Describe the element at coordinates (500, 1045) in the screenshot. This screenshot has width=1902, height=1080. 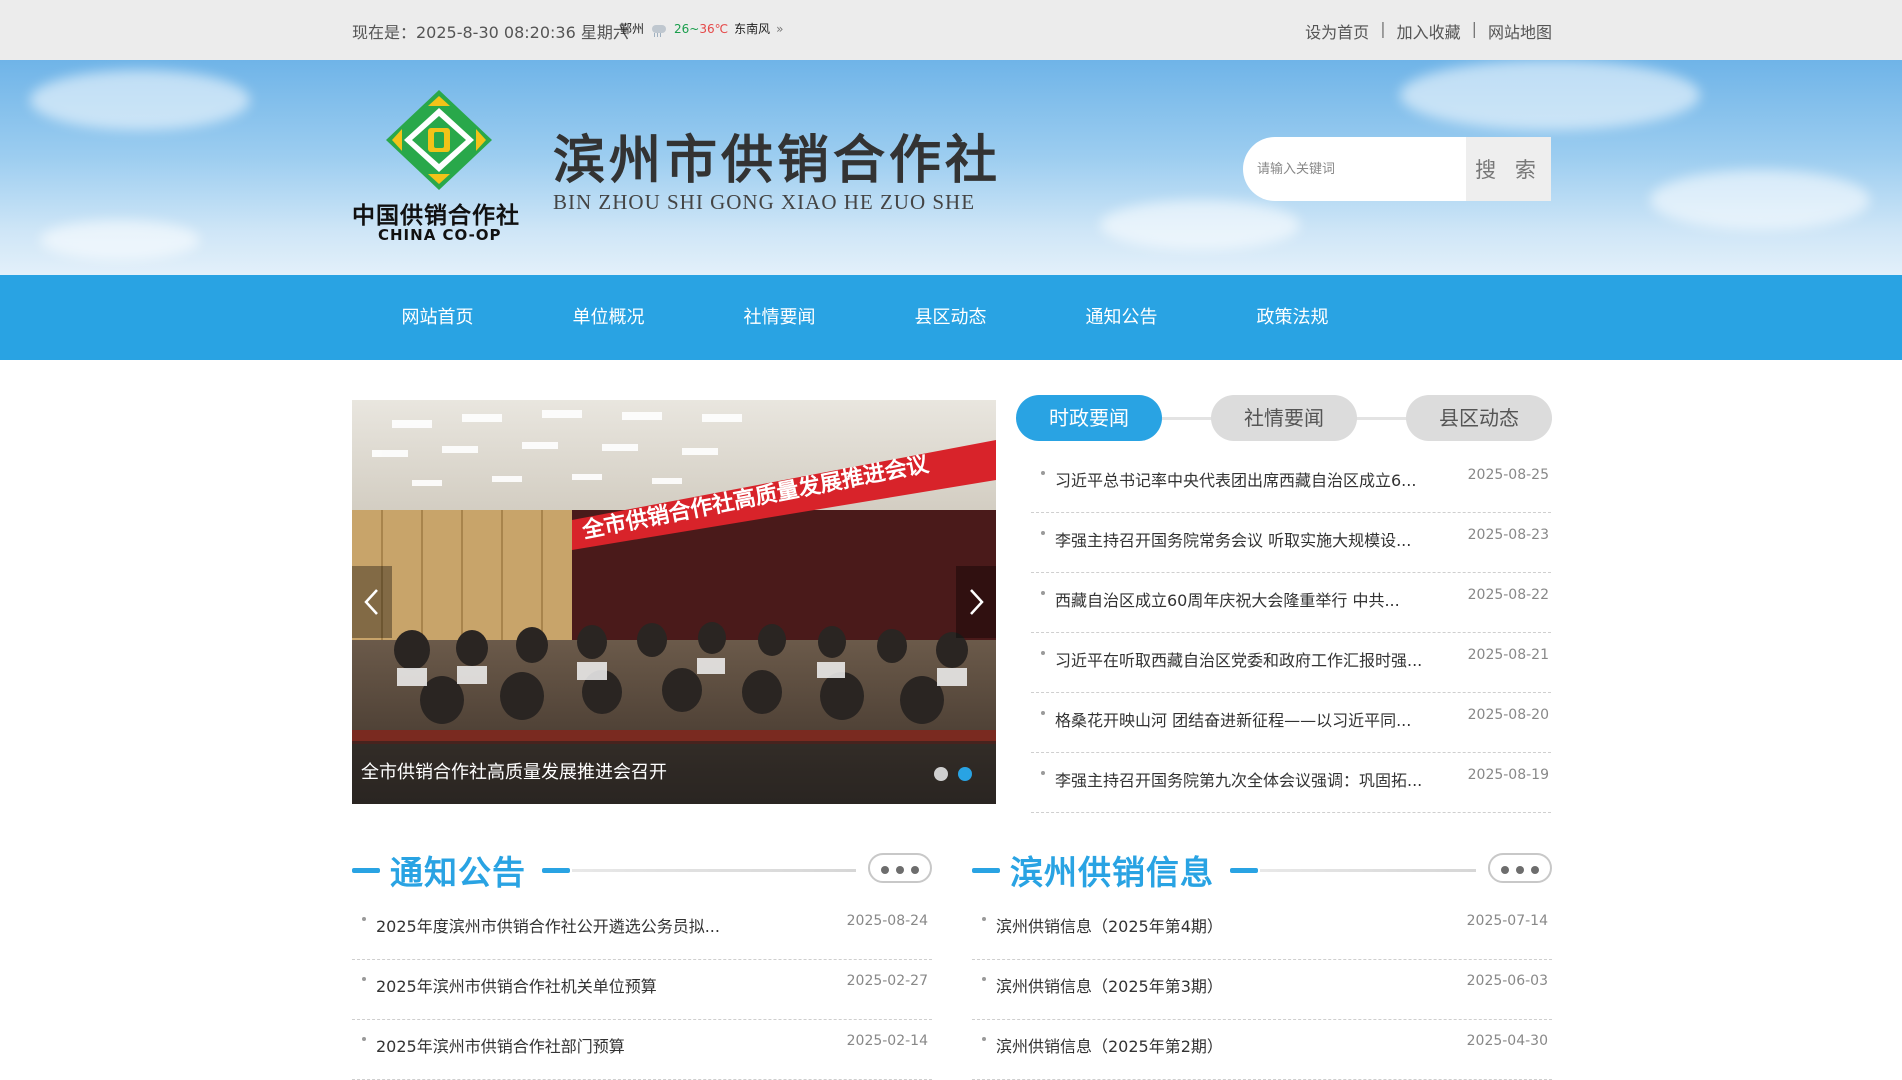
I see `notice-title: 2025年滨州市供销合作社部门预算` at that location.